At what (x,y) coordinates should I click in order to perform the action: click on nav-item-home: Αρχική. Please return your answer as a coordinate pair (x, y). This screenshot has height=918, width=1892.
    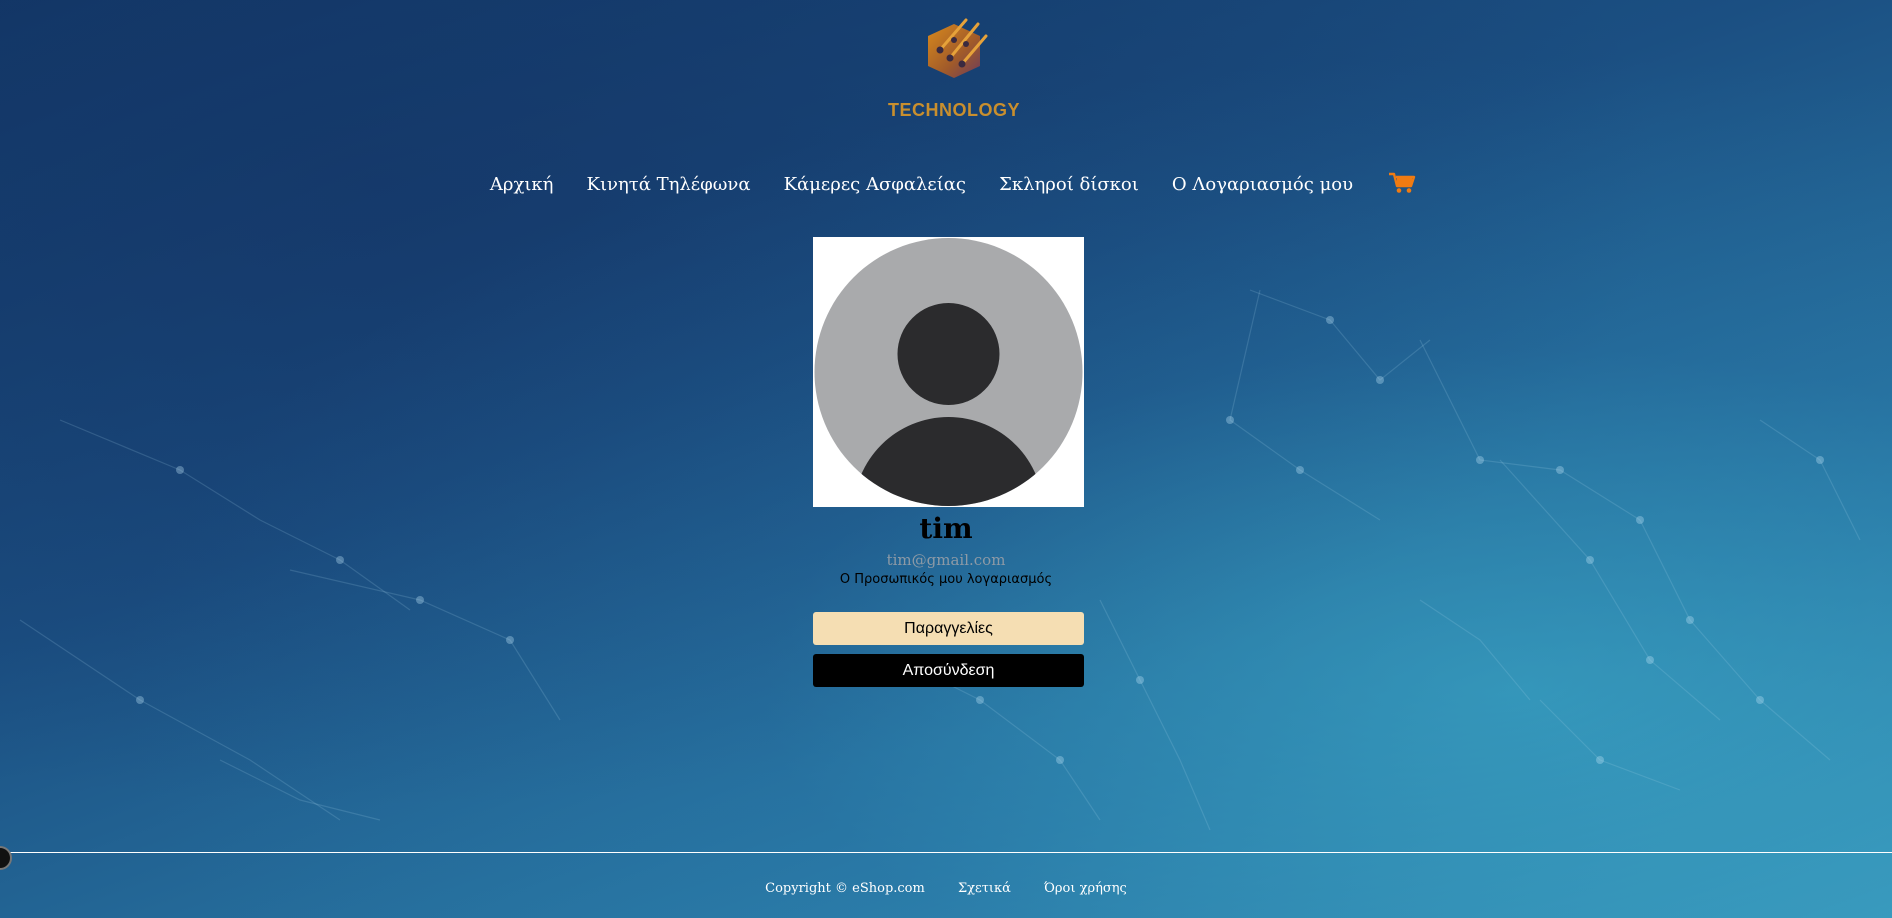
    Looking at the image, I should click on (522, 185).